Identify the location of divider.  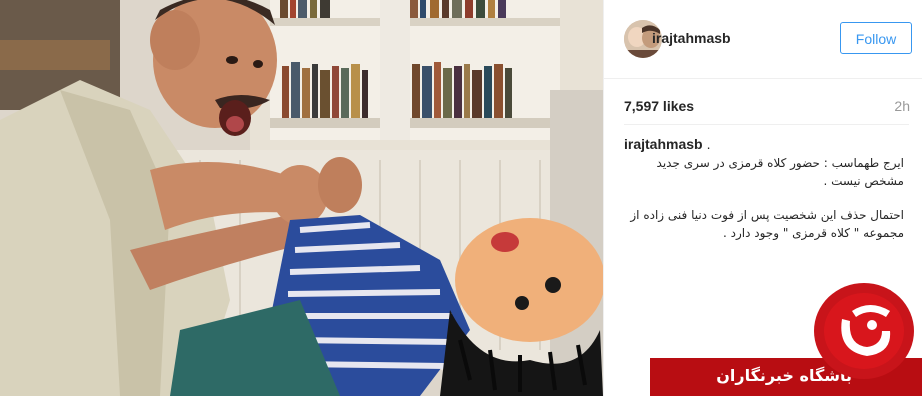
(766, 124).